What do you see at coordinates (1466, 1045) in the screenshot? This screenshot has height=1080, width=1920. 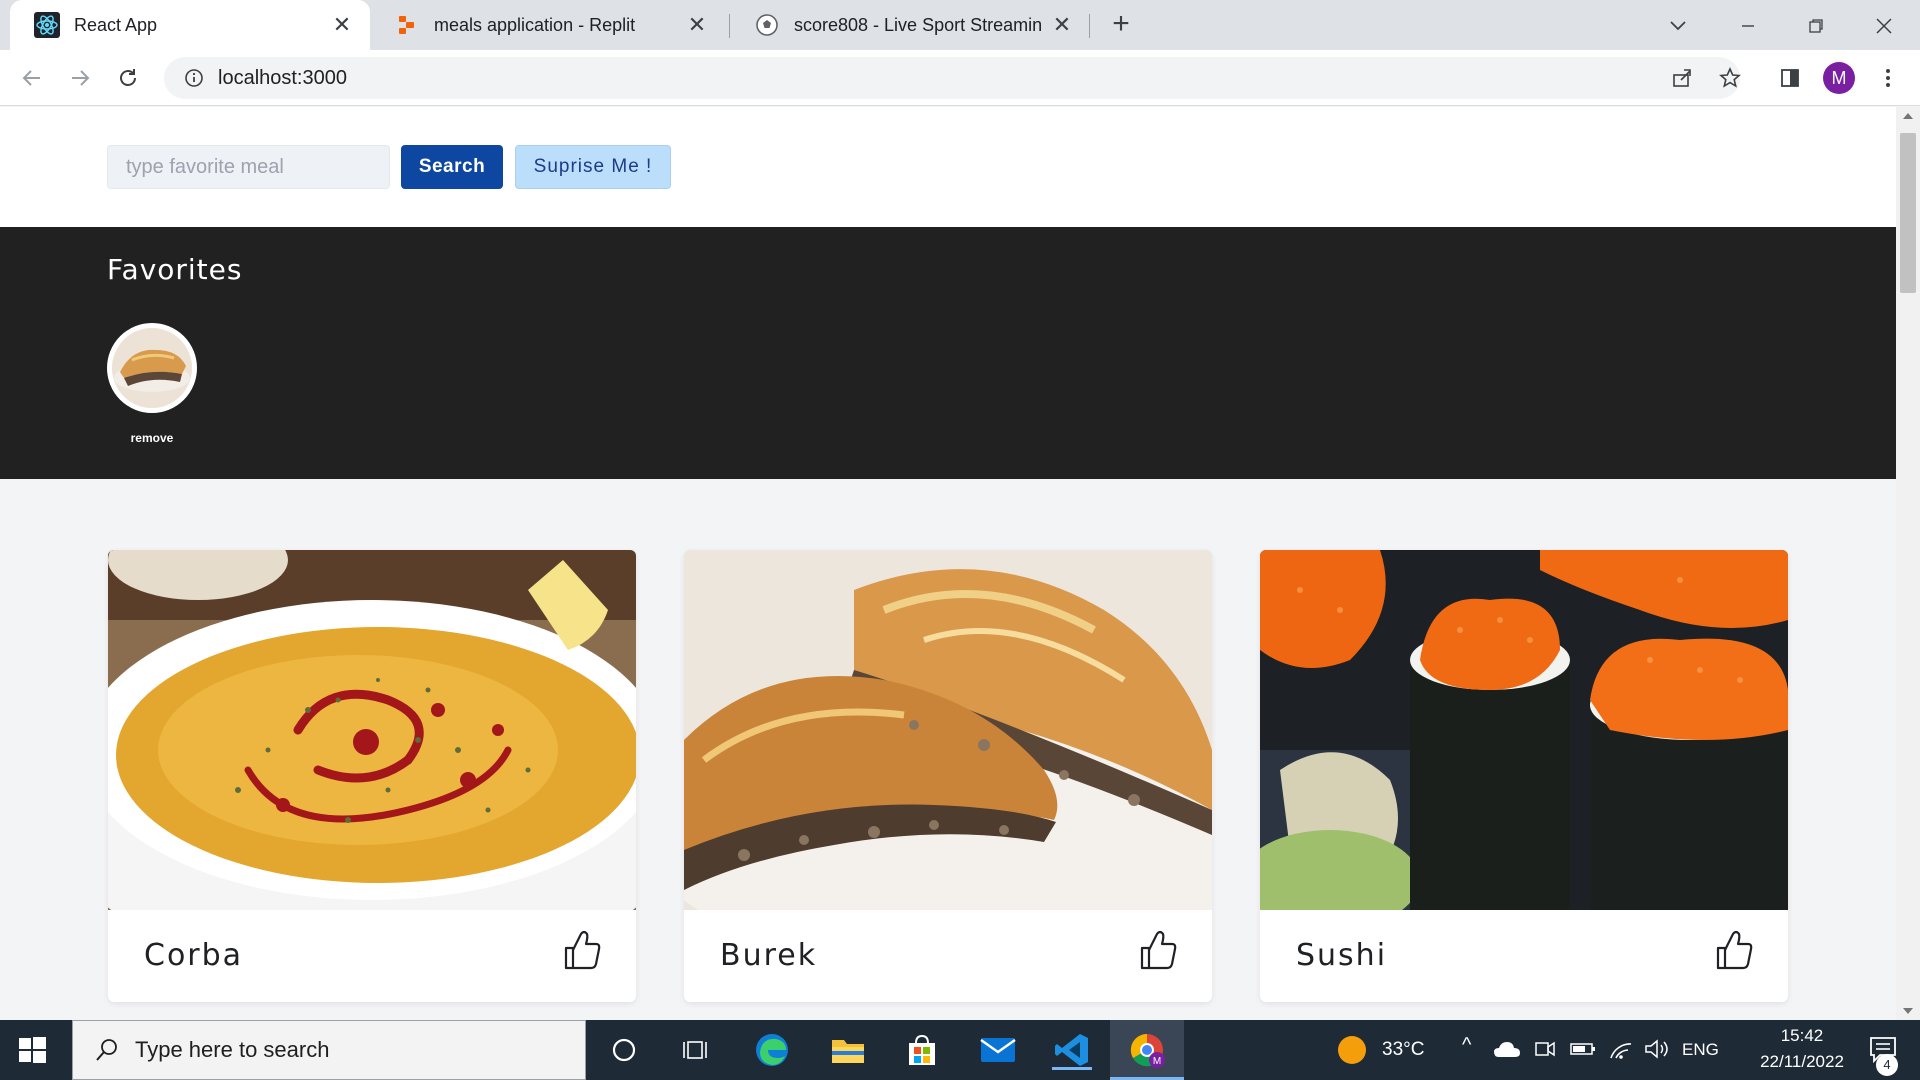 I see `show-hidden-icons-chevron-icon: ^` at bounding box center [1466, 1045].